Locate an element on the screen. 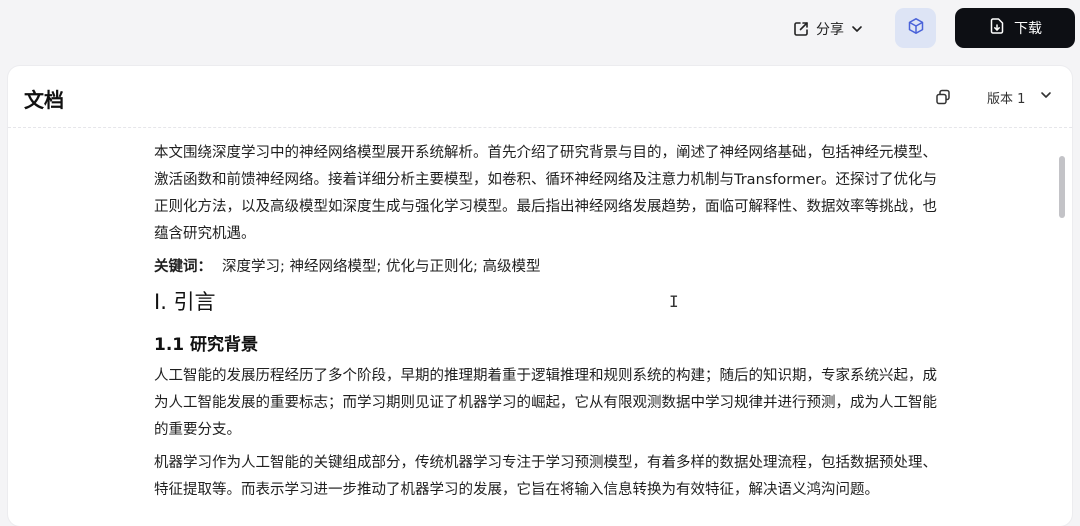 This screenshot has width=1080, height=526. version-label: 版本 1 is located at coordinates (1006, 99).